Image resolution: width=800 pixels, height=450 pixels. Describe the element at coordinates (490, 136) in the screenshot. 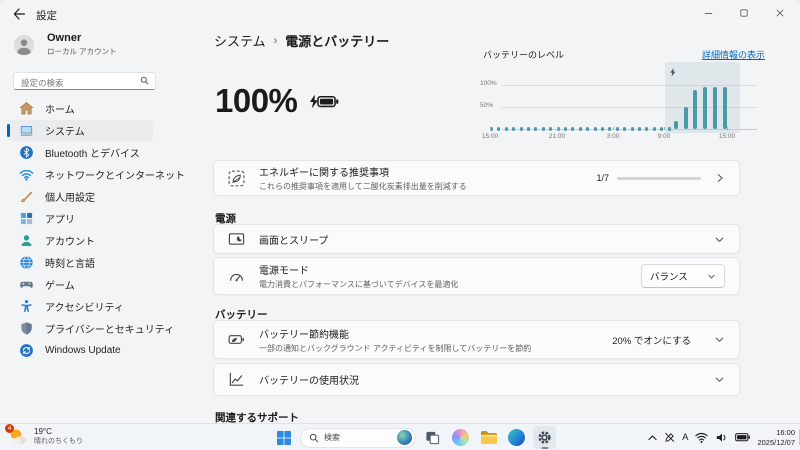

I see `x-tick-label: 15:00` at that location.